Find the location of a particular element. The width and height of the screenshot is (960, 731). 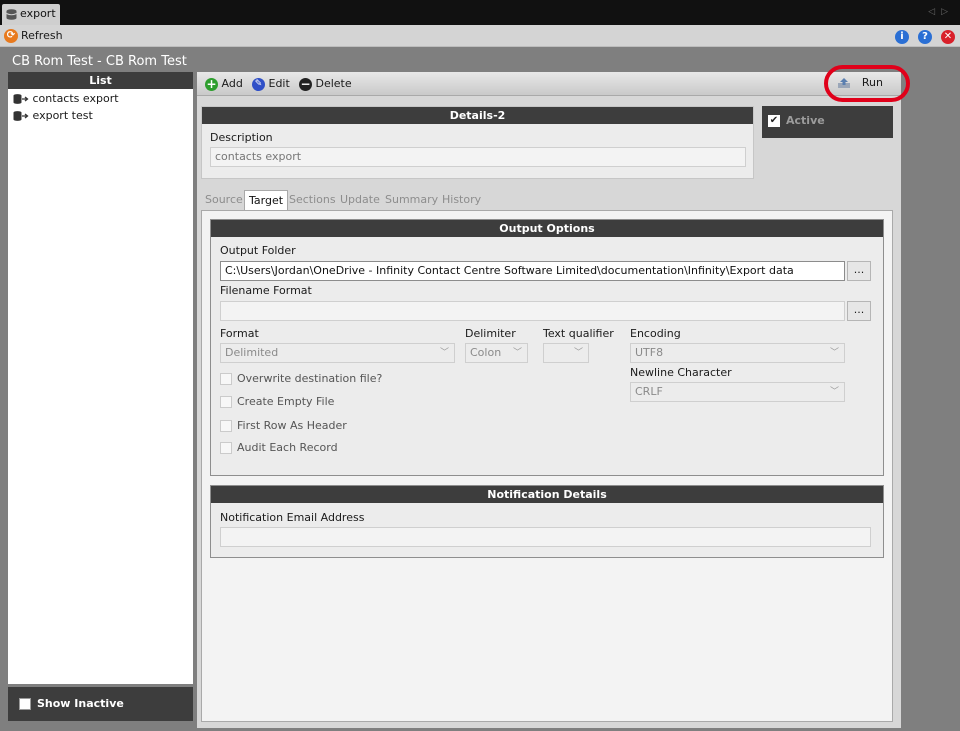

overwrite-destination-checkbox is located at coordinates (226, 379).